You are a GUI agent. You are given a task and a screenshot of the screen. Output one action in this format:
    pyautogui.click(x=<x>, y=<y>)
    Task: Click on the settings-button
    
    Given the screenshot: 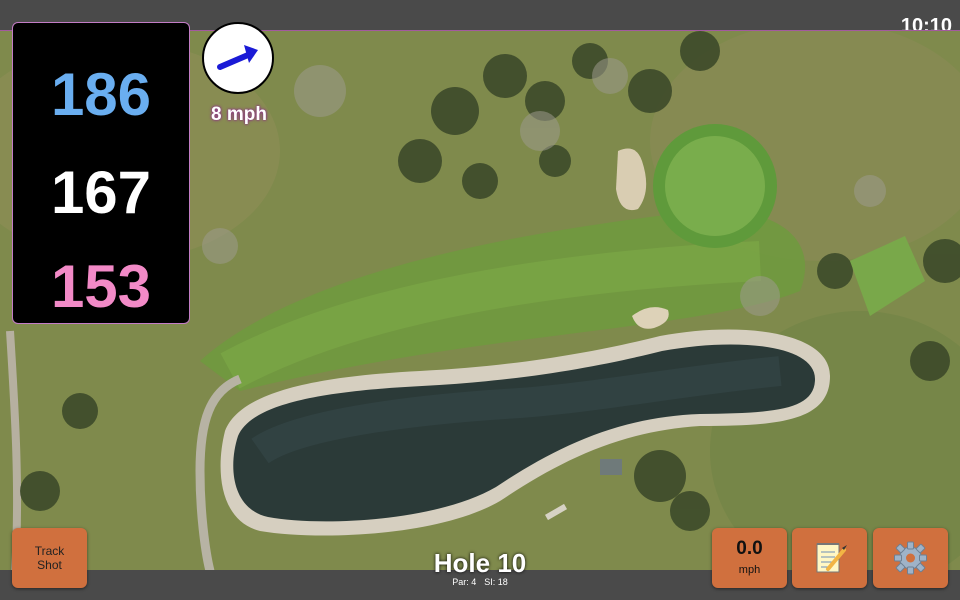 What is the action you would take?
    pyautogui.click(x=910, y=558)
    